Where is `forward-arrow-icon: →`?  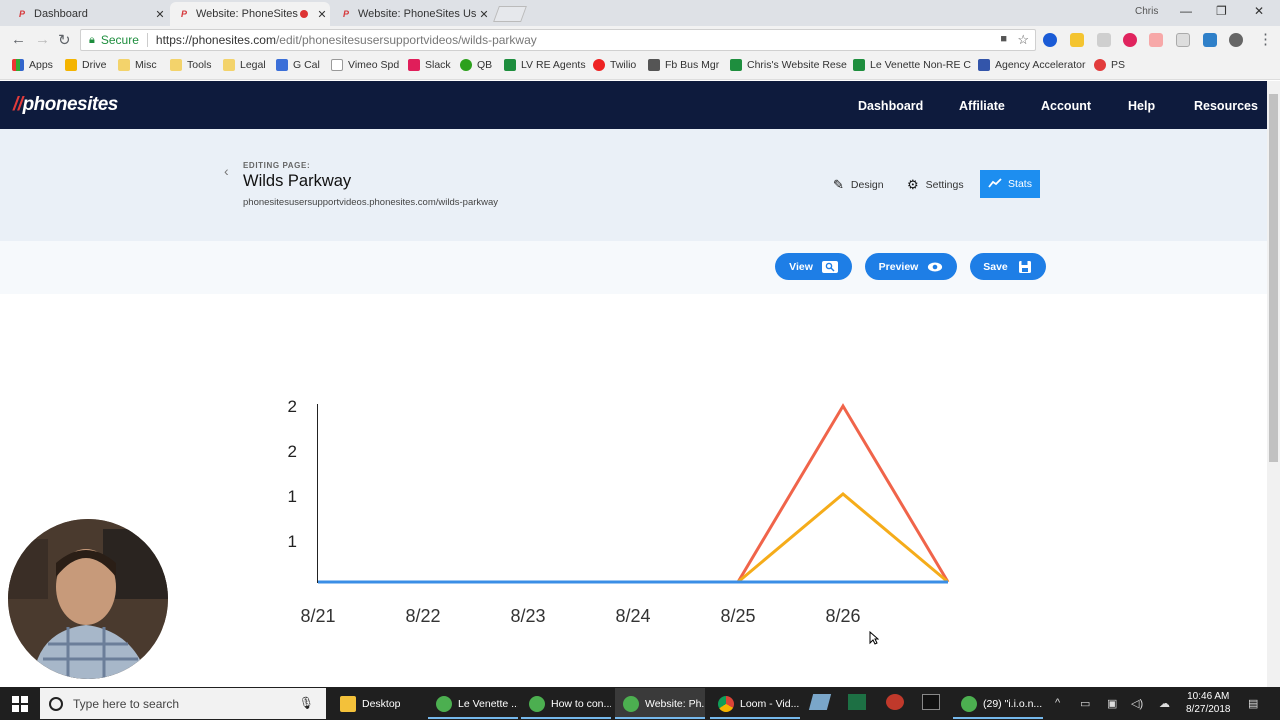 forward-arrow-icon: → is located at coordinates (42, 39).